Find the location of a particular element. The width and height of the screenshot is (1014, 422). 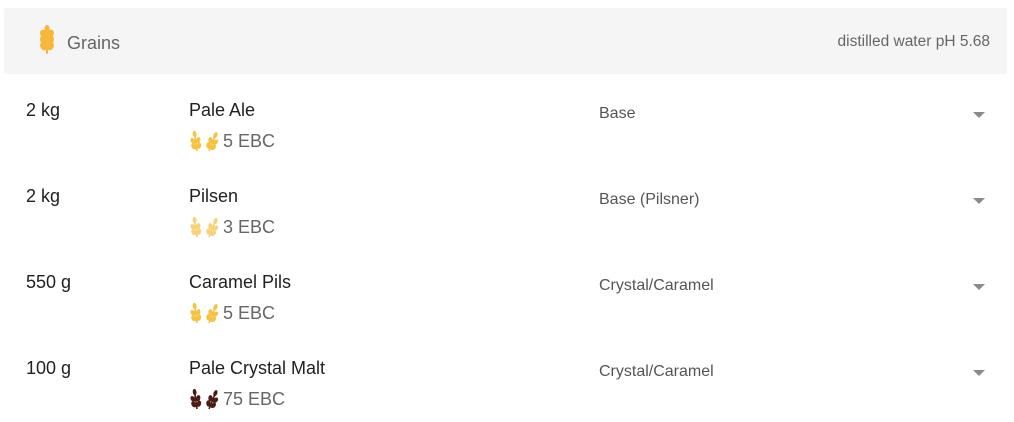

grain-name: Caramel Pils is located at coordinates (240, 282).